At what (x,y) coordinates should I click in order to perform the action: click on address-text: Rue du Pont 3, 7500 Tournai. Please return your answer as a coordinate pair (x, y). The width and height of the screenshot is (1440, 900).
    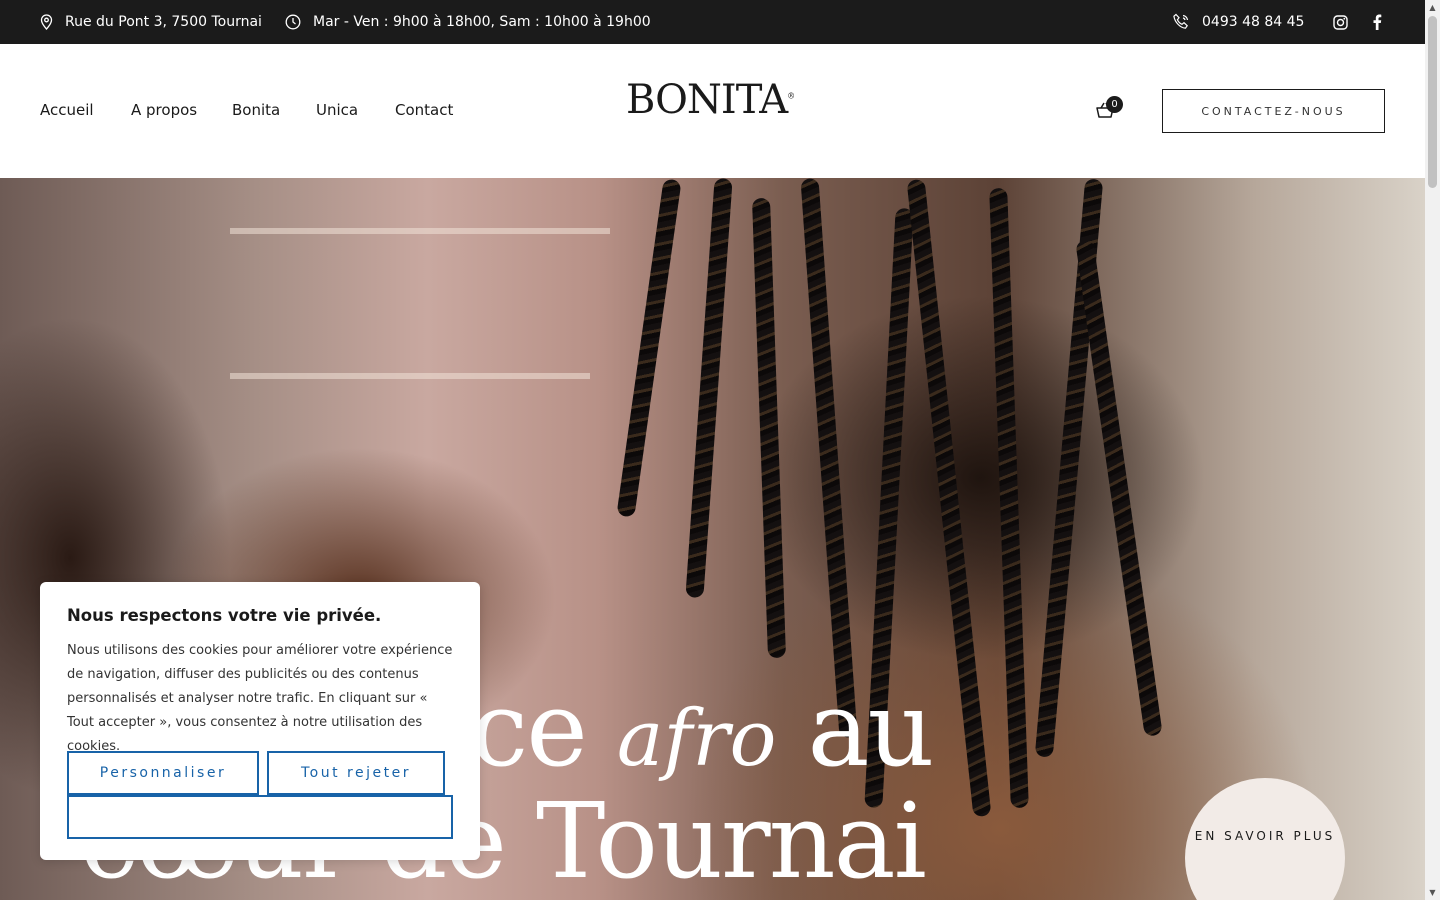
    Looking at the image, I should click on (163, 22).